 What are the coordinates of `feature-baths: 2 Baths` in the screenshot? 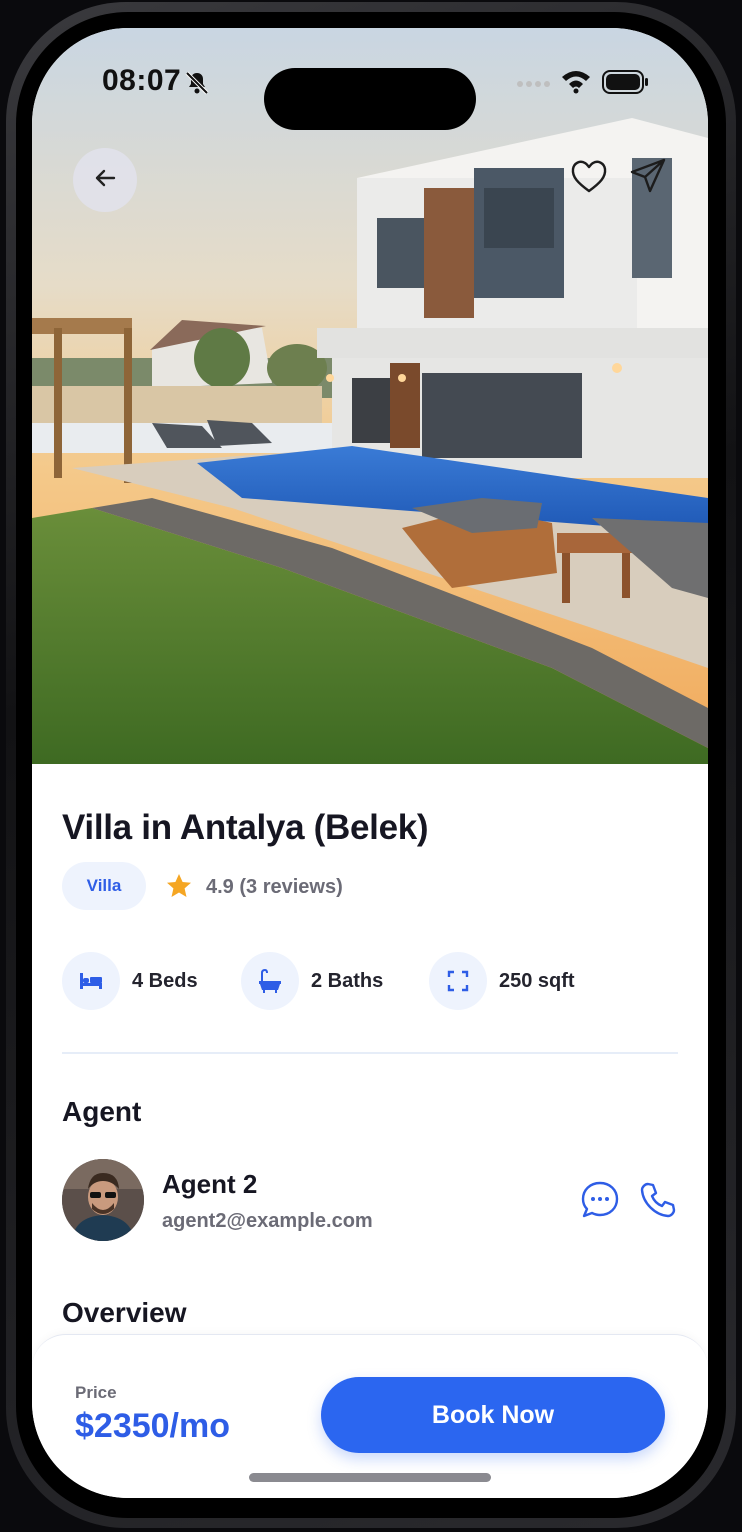 It's located at (312, 981).